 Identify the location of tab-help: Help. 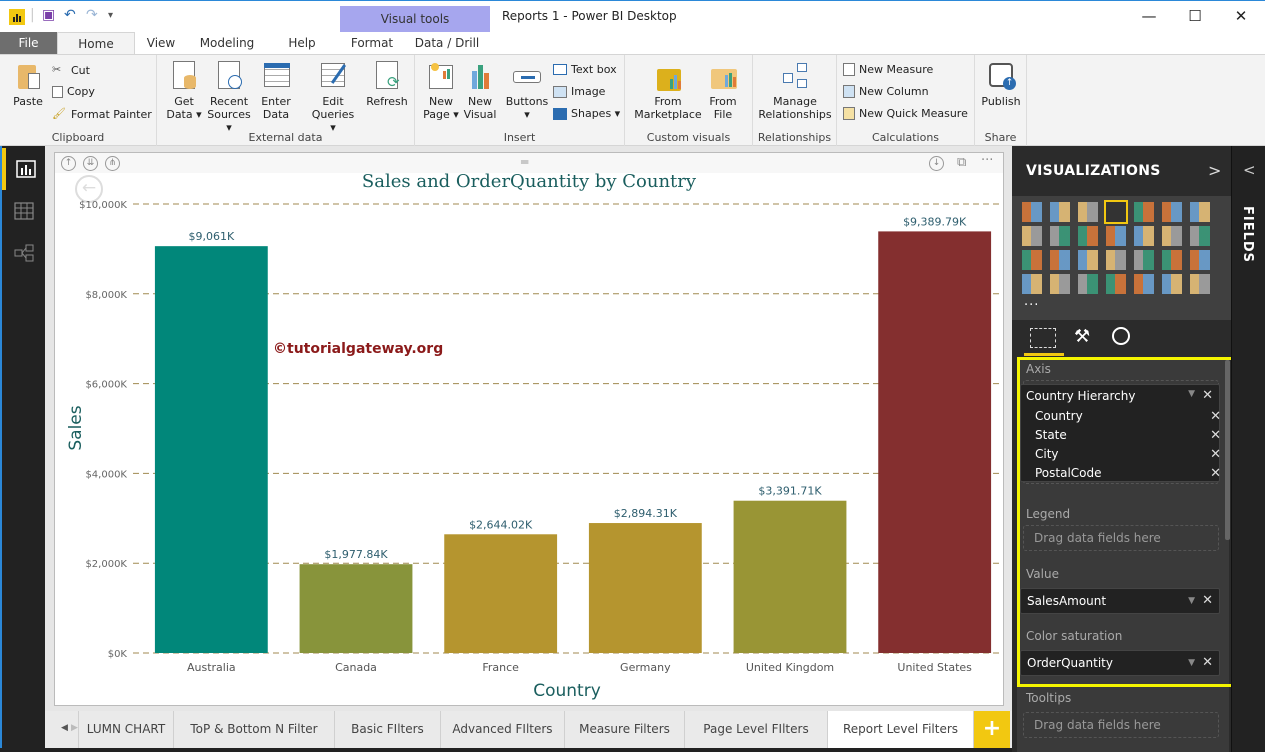
(302, 43).